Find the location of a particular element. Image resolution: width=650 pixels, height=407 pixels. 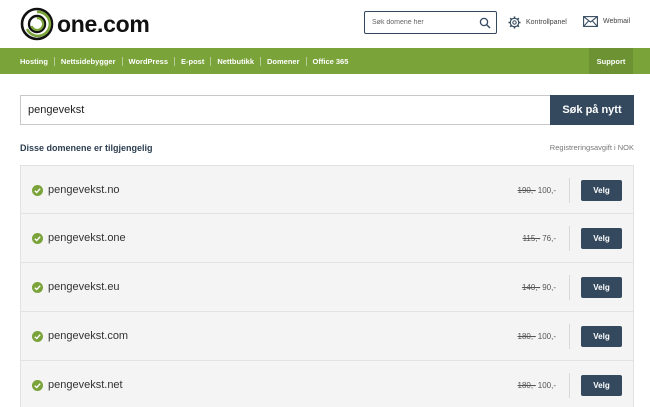

domain-name: pengevekst.one is located at coordinates (87, 238).